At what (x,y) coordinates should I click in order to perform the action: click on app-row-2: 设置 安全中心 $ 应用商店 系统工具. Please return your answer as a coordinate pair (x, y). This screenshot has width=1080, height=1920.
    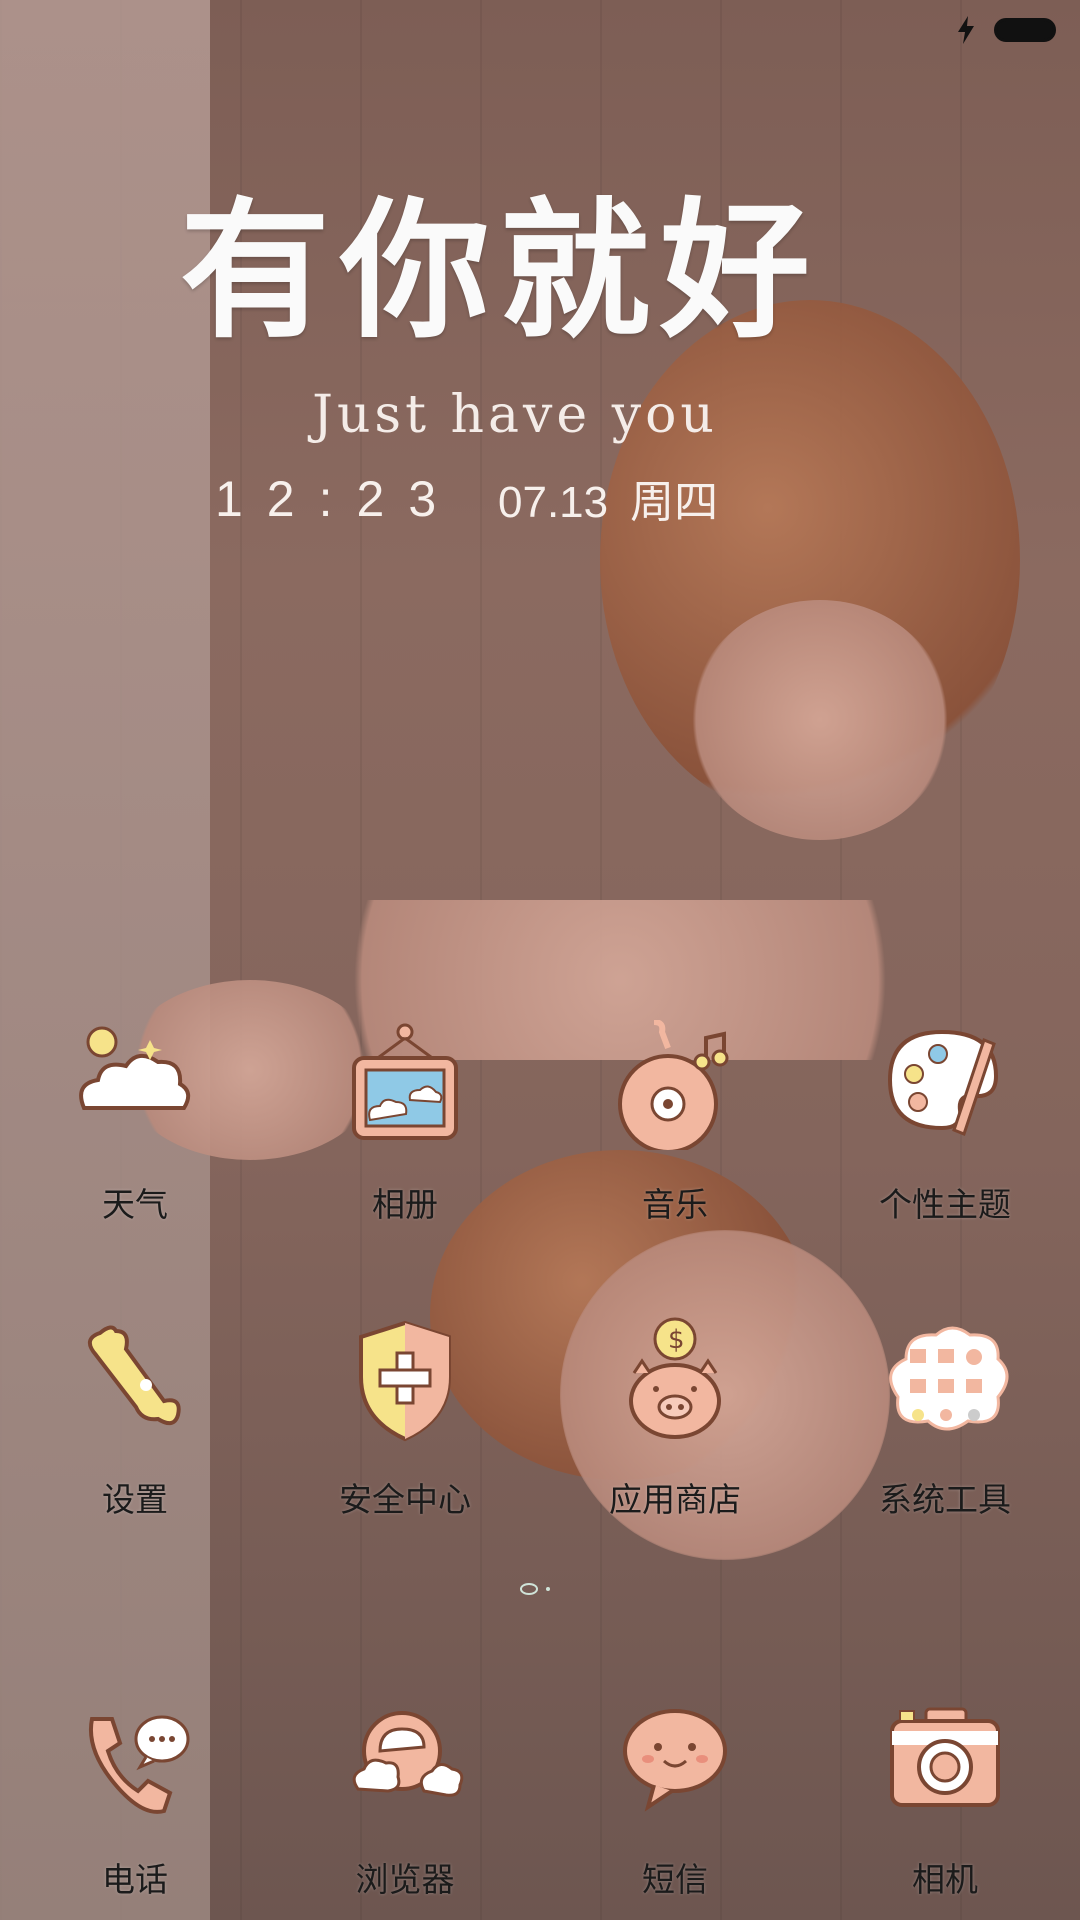
    Looking at the image, I should click on (540, 1418).